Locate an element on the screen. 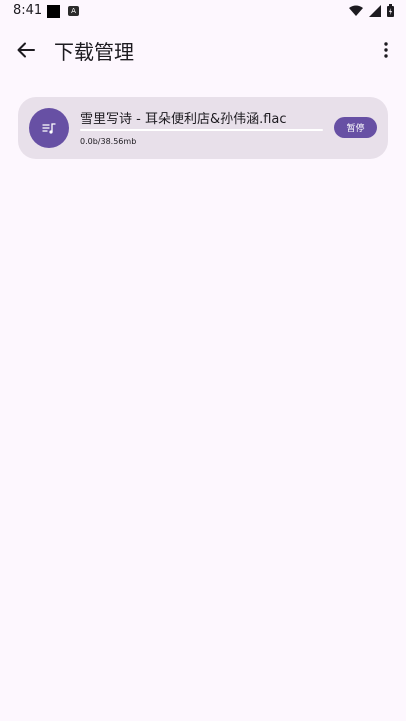 This screenshot has width=406, height=721. download-progress-bar is located at coordinates (201, 130).